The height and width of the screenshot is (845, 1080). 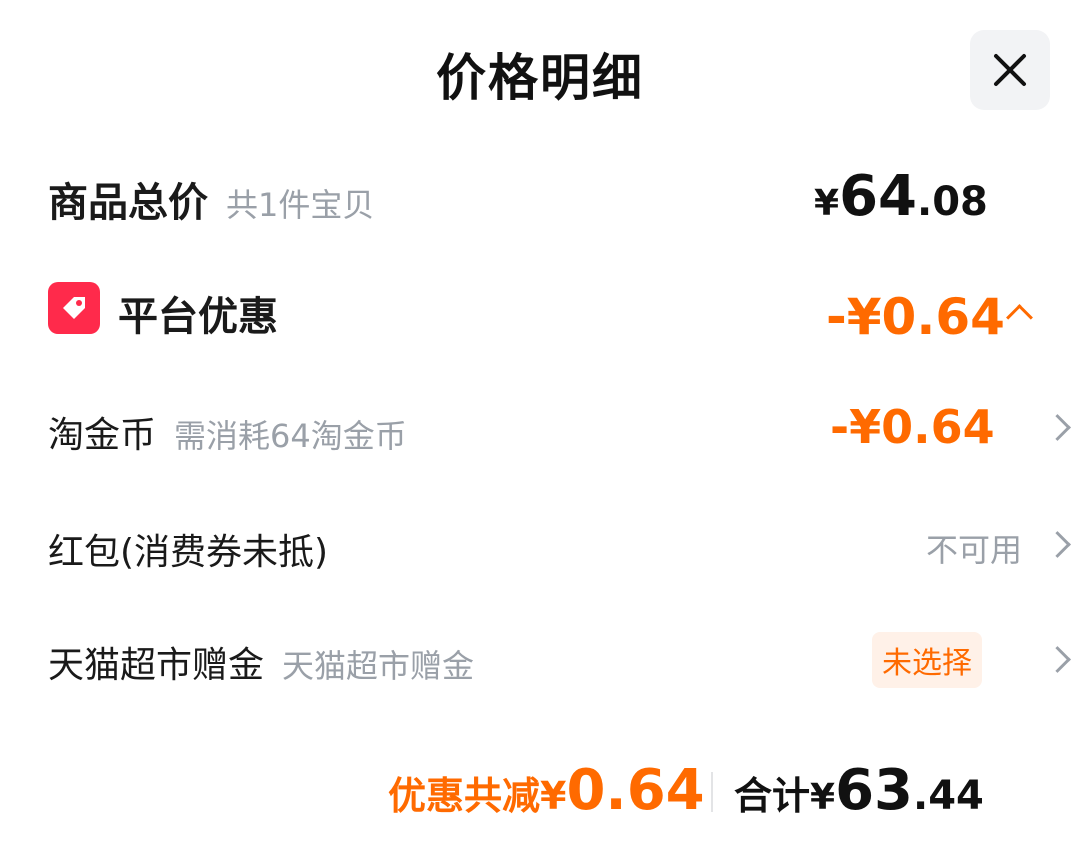 I want to click on list-item-hongbao: 红包(消费券未抵) 不可用, so click(x=564, y=555).